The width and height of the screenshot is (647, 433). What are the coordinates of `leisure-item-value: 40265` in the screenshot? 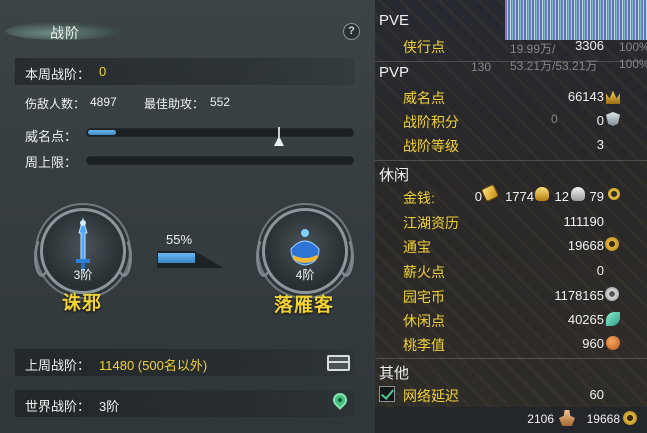 It's located at (585, 319).